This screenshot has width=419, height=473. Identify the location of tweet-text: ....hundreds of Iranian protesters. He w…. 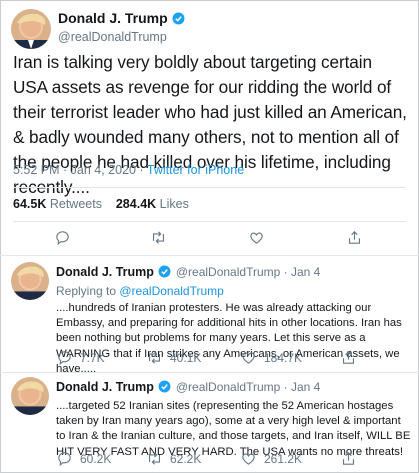
(229, 338).